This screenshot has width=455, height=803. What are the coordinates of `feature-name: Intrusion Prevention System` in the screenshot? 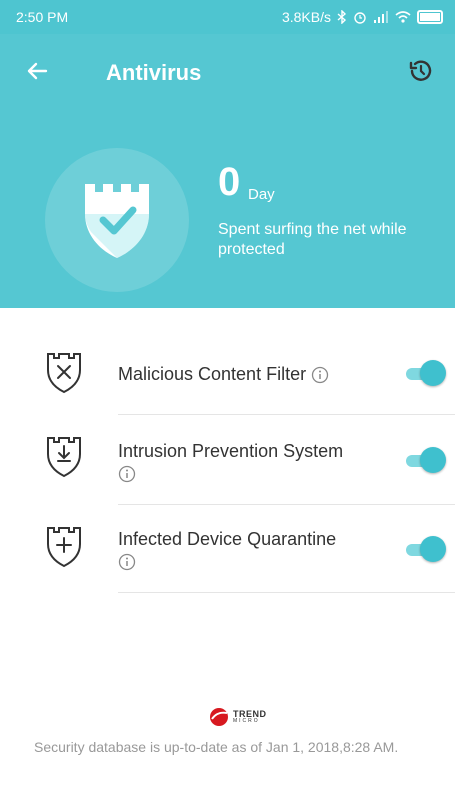 It's located at (231, 451).